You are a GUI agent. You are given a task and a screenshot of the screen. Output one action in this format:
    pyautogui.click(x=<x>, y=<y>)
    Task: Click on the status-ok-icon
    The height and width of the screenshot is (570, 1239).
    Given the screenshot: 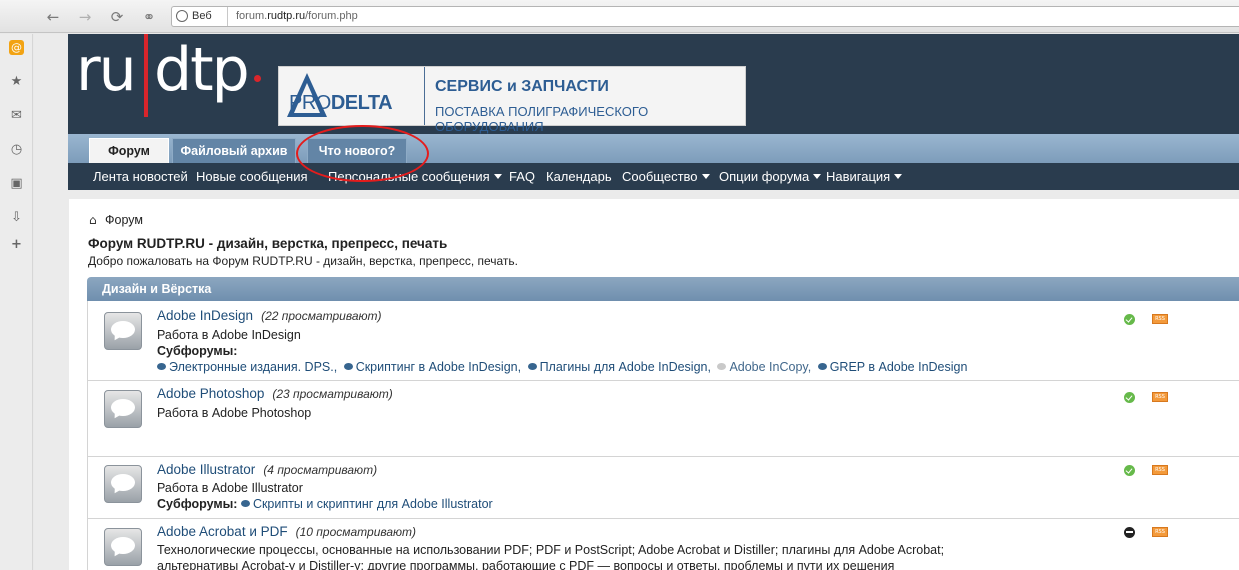 What is the action you would take?
    pyautogui.click(x=1129, y=319)
    